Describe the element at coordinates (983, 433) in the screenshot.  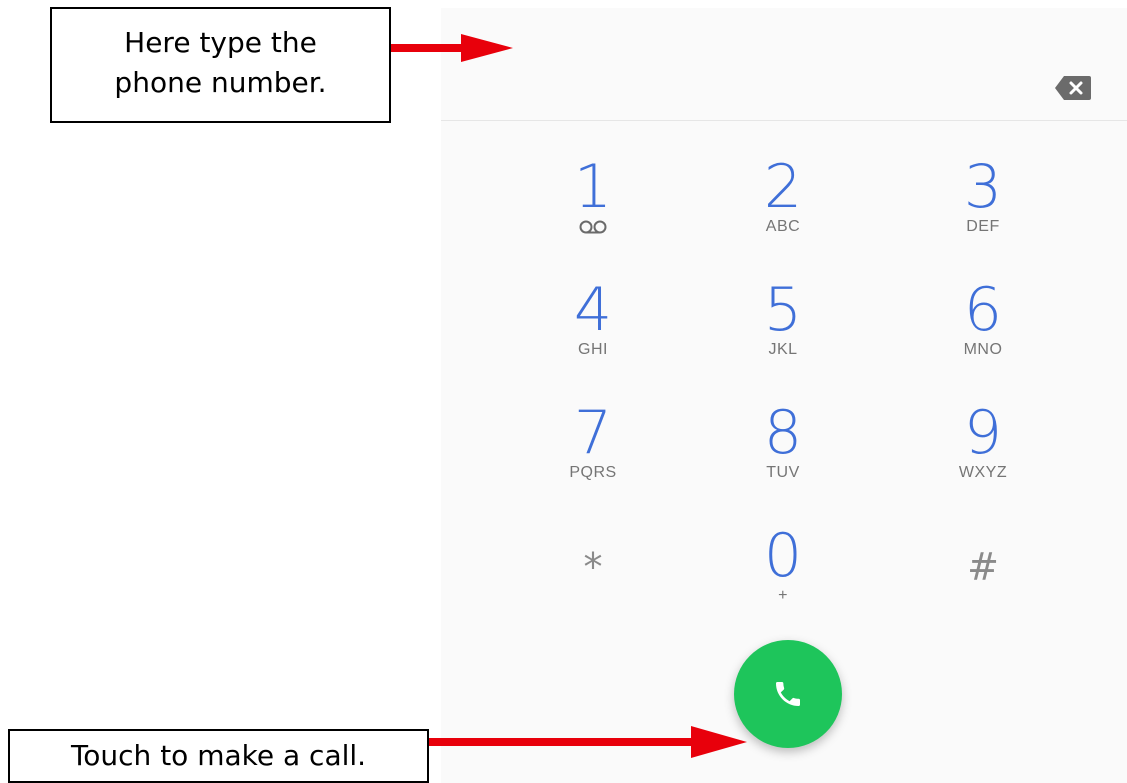
I see `key-digit: 9` at that location.